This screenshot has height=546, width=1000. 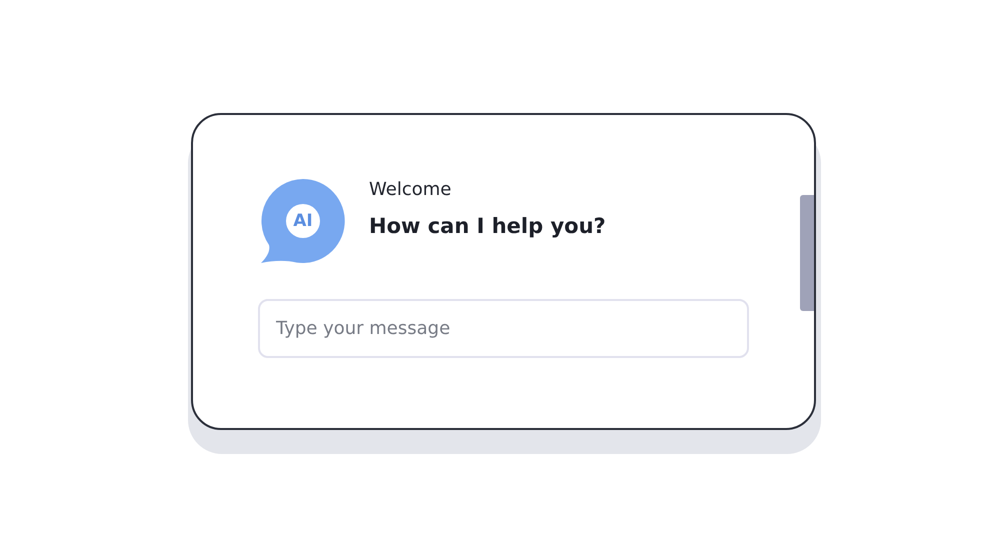 What do you see at coordinates (503, 328) in the screenshot?
I see `message-input-field: Type your message` at bounding box center [503, 328].